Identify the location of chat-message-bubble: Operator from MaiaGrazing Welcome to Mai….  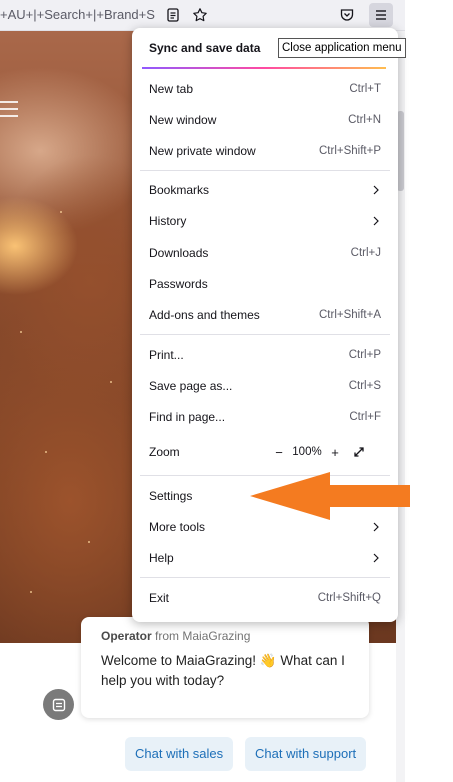
(225, 667).